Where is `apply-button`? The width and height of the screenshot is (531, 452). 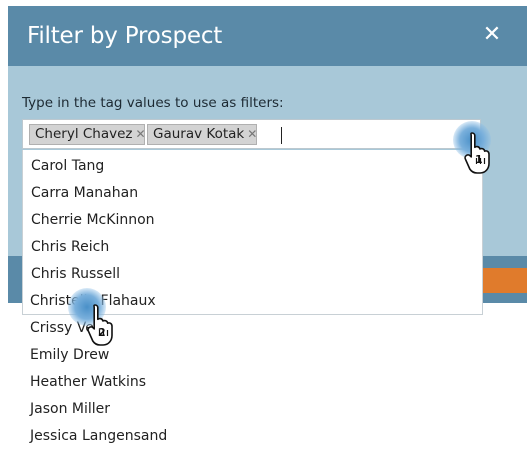
apply-button is located at coordinates (505, 280).